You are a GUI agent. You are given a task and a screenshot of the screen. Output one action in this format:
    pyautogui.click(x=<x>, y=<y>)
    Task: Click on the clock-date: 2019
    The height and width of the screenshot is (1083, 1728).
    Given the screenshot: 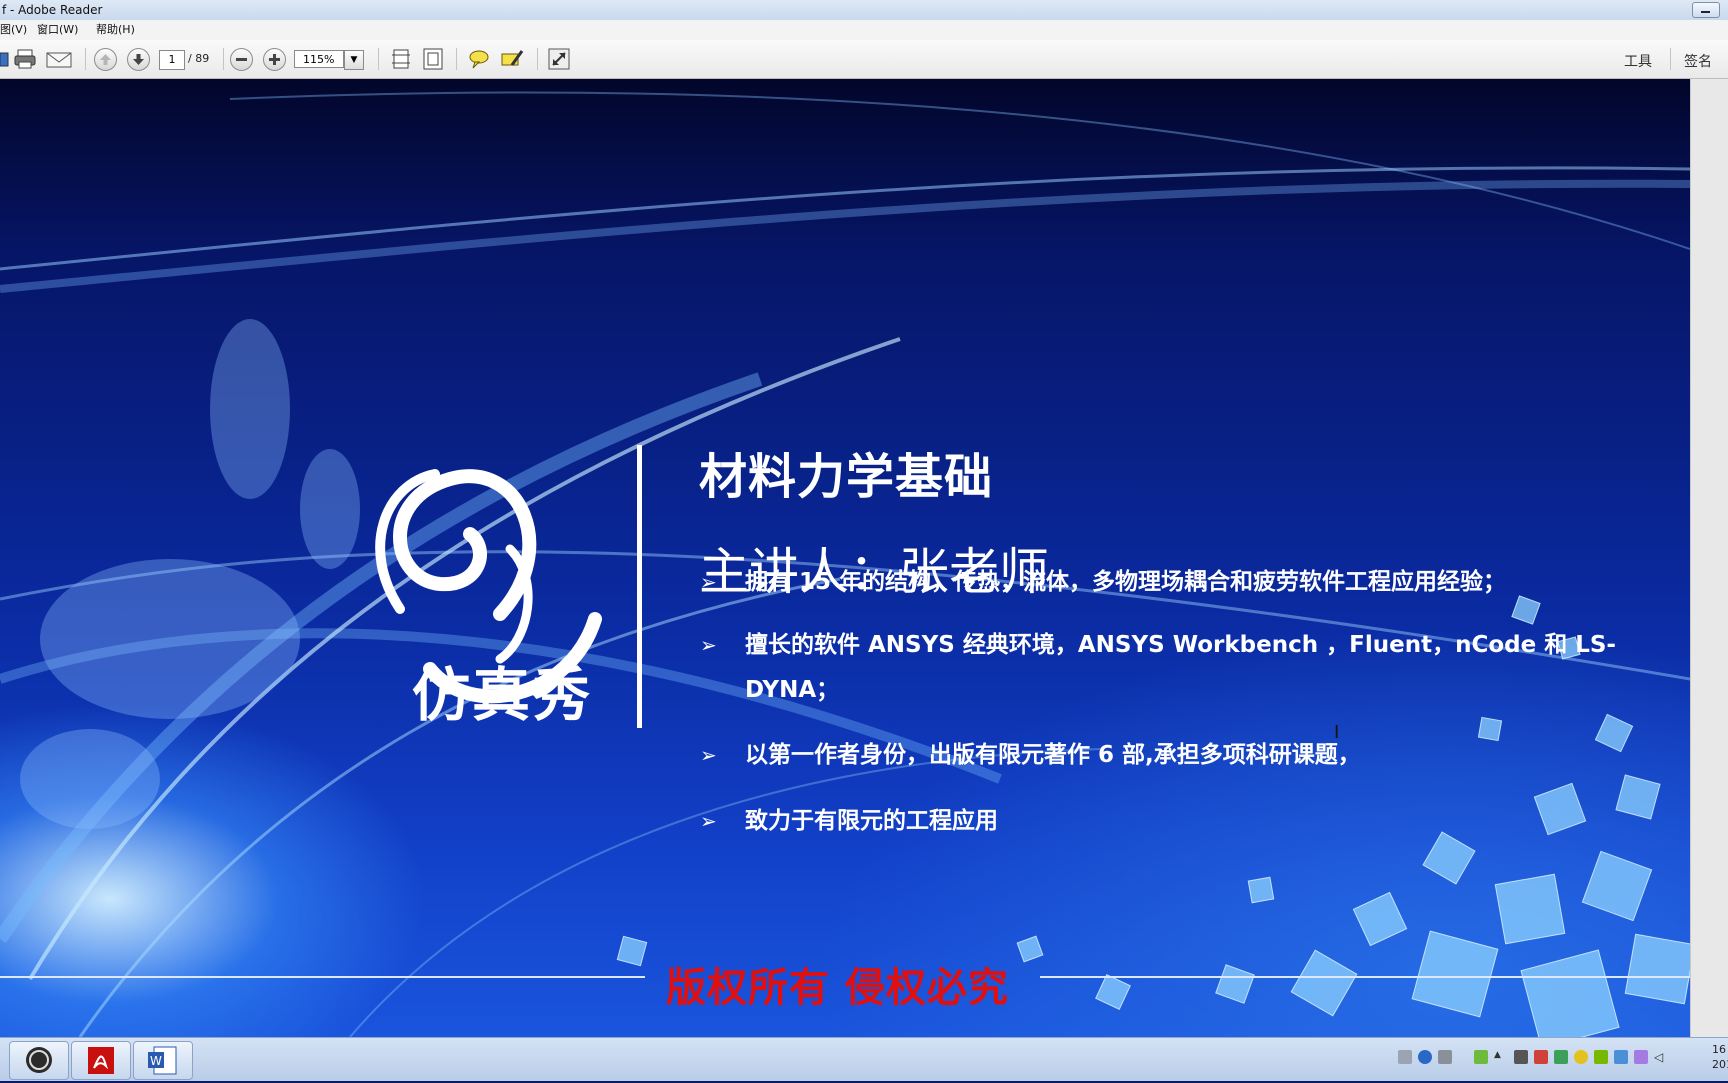 What is the action you would take?
    pyautogui.click(x=1720, y=1064)
    